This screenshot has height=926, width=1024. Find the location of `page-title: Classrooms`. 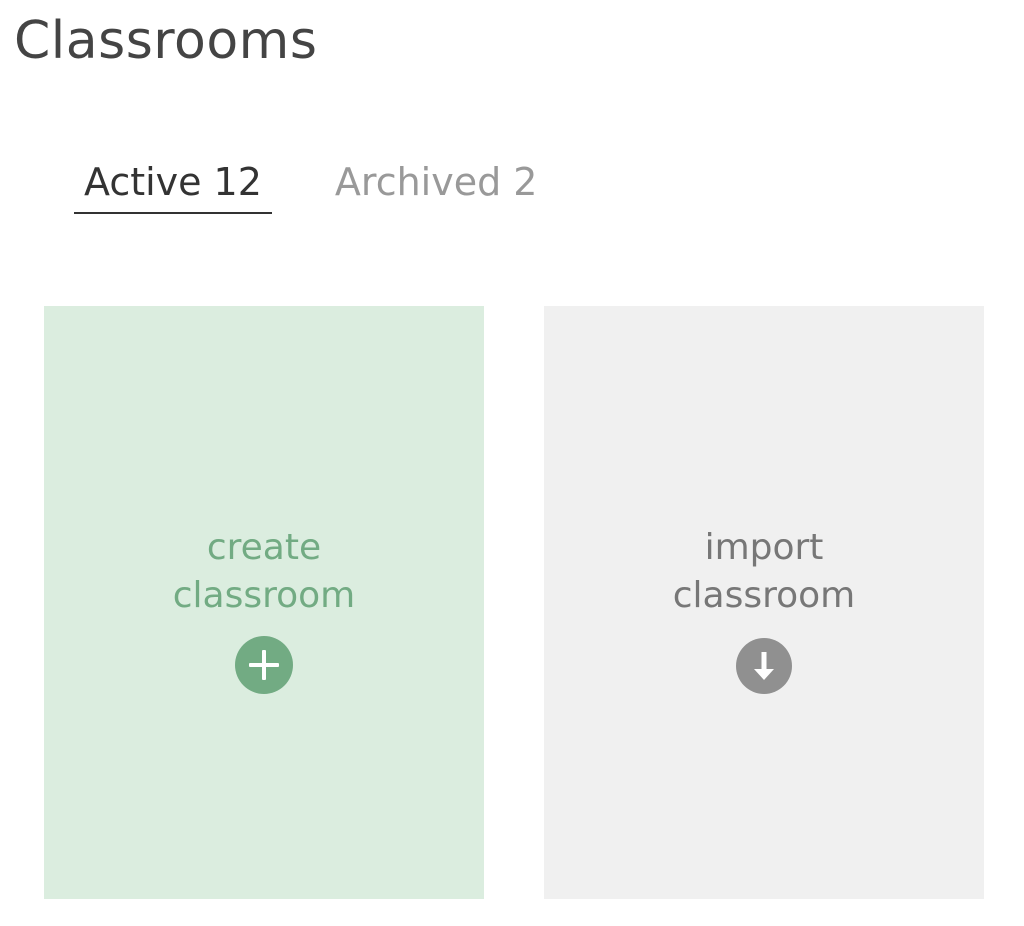

page-title: Classrooms is located at coordinates (166, 41).